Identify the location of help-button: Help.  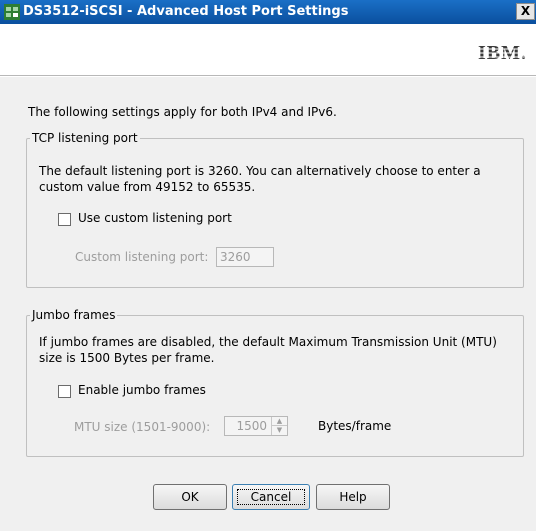
(353, 497).